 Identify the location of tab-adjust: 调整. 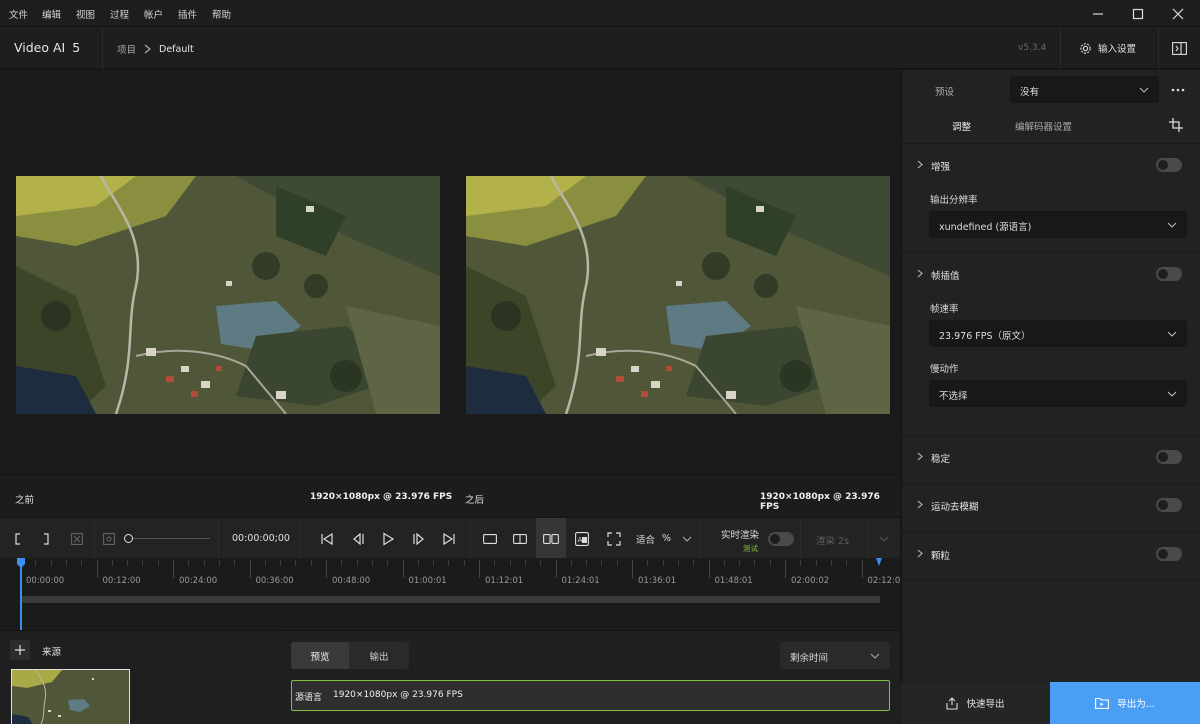
(961, 126).